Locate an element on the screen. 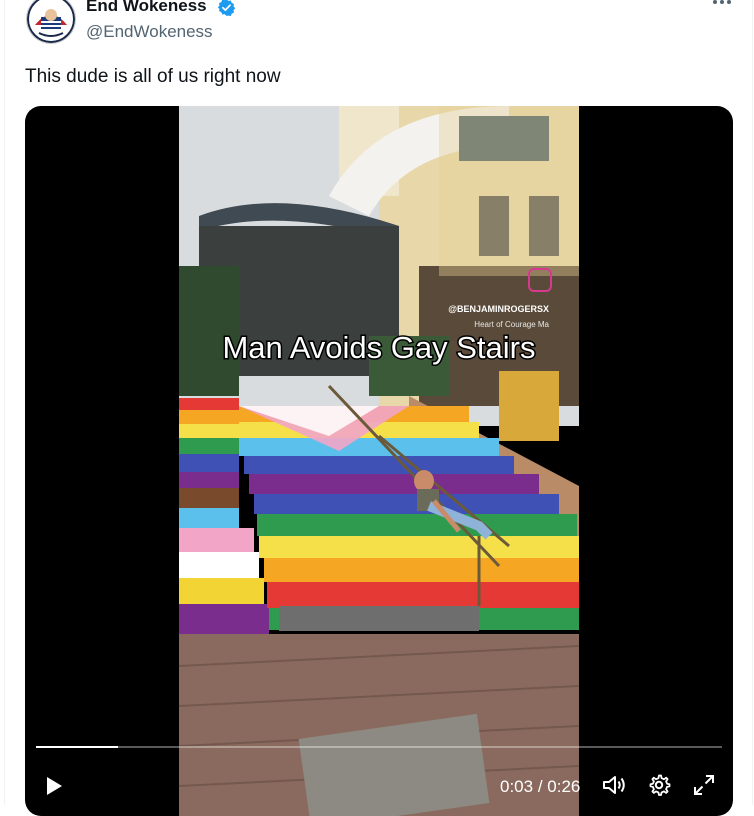 The height and width of the screenshot is (816, 754). duration: 0:26 is located at coordinates (564, 786).